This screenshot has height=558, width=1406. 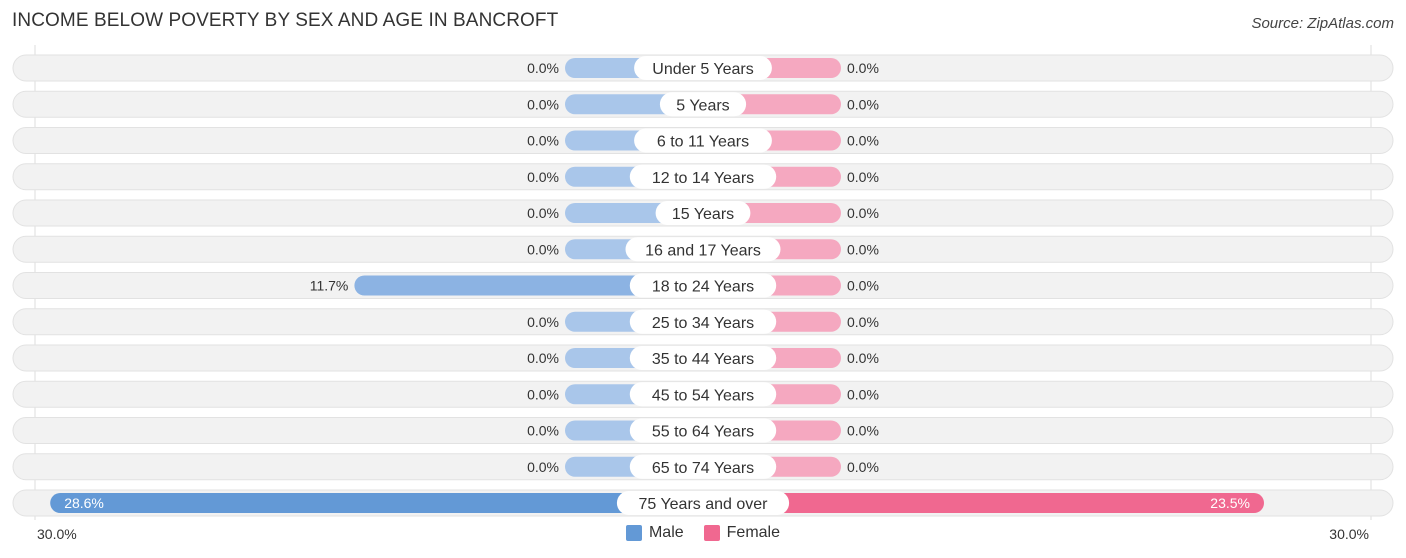 What do you see at coordinates (703, 359) in the screenshot?
I see `category-label: 35 to 44 Years` at bounding box center [703, 359].